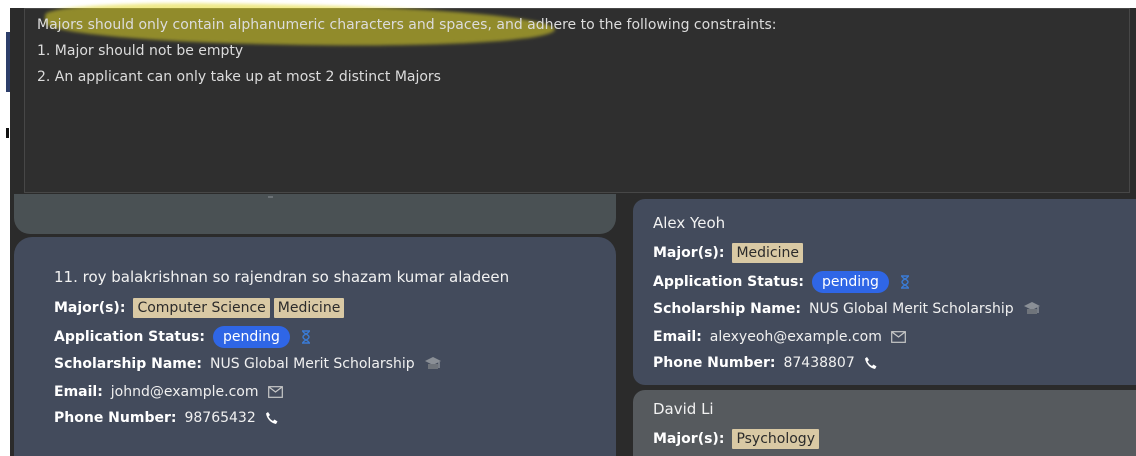 The height and width of the screenshot is (456, 1136). What do you see at coordinates (775, 439) in the screenshot?
I see `major-tag: Psychology` at bounding box center [775, 439].